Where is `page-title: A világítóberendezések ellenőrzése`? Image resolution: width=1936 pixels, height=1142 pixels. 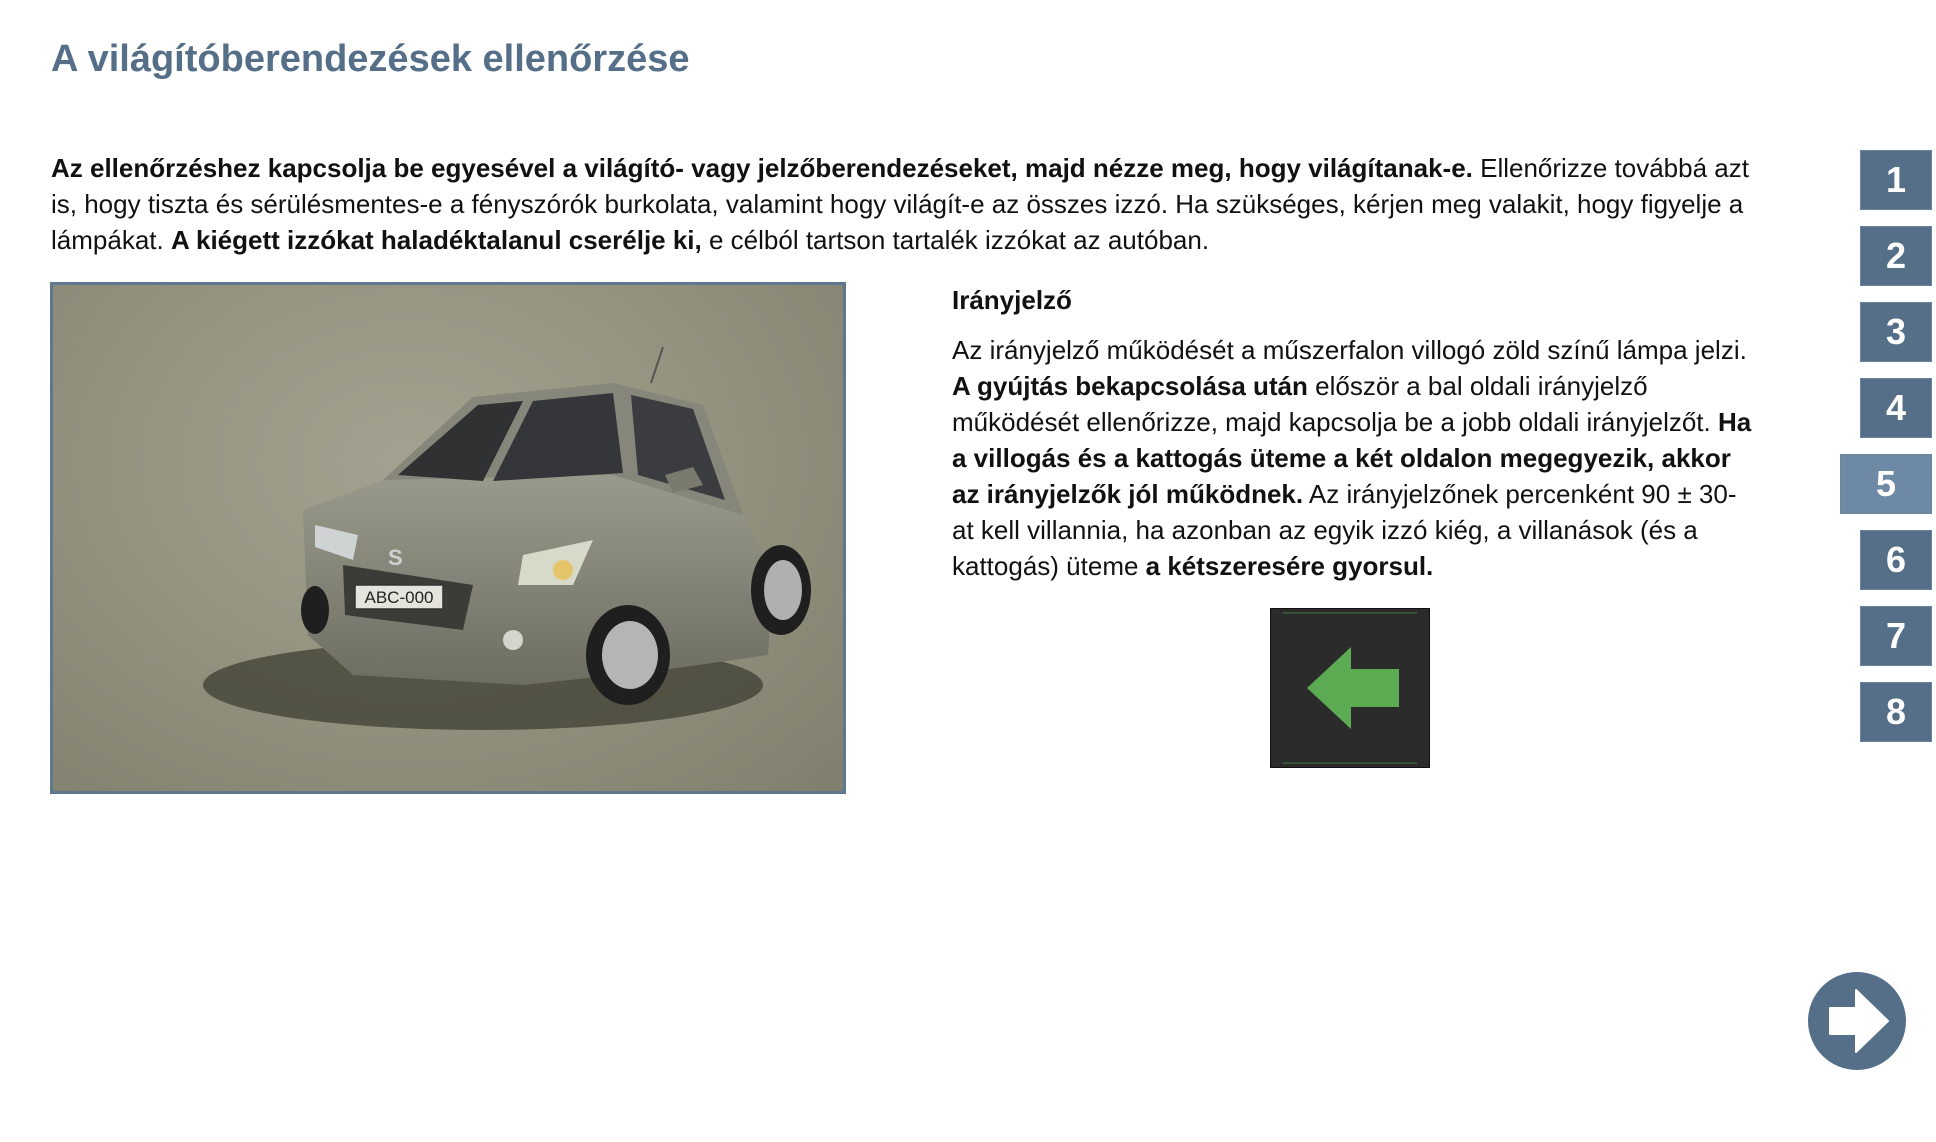
page-title: A világítóberendezések ellenőrzése is located at coordinates (370, 59).